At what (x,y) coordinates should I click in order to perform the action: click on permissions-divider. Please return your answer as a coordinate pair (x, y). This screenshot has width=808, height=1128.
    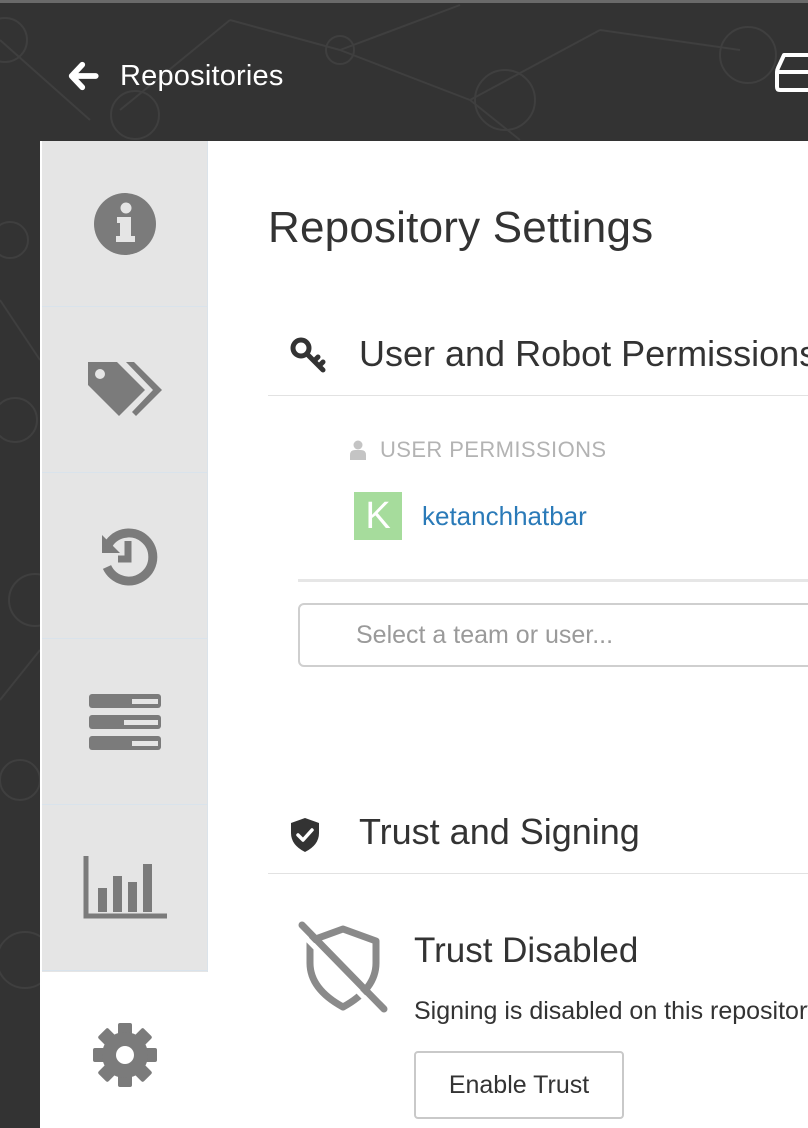
    Looking at the image, I should click on (553, 580).